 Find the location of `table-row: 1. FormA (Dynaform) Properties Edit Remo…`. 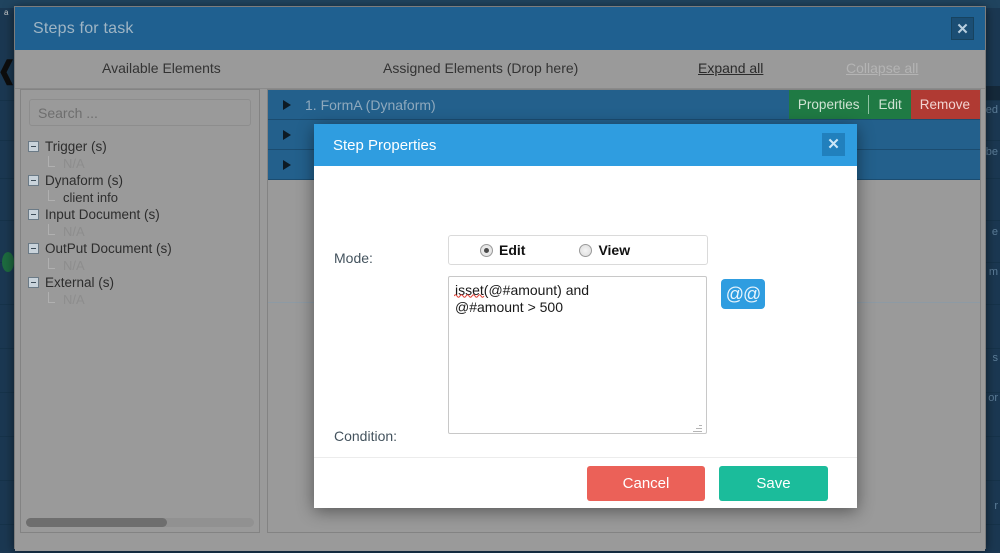

table-row: 1. FormA (Dynaform) Properties Edit Remo… is located at coordinates (624, 105).